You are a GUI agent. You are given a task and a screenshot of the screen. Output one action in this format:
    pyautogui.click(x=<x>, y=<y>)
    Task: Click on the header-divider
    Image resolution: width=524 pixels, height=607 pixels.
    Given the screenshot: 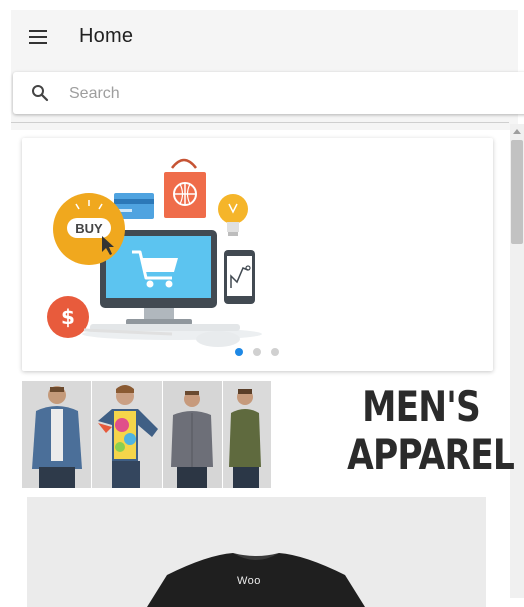 What is the action you would take?
    pyautogui.click(x=260, y=122)
    